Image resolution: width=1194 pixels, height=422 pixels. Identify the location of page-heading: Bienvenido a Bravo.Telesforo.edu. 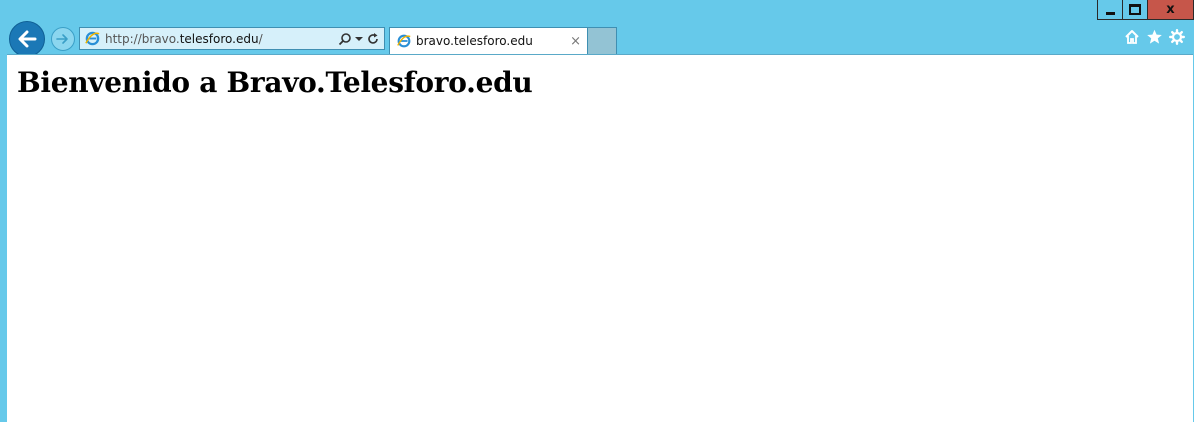
(275, 82).